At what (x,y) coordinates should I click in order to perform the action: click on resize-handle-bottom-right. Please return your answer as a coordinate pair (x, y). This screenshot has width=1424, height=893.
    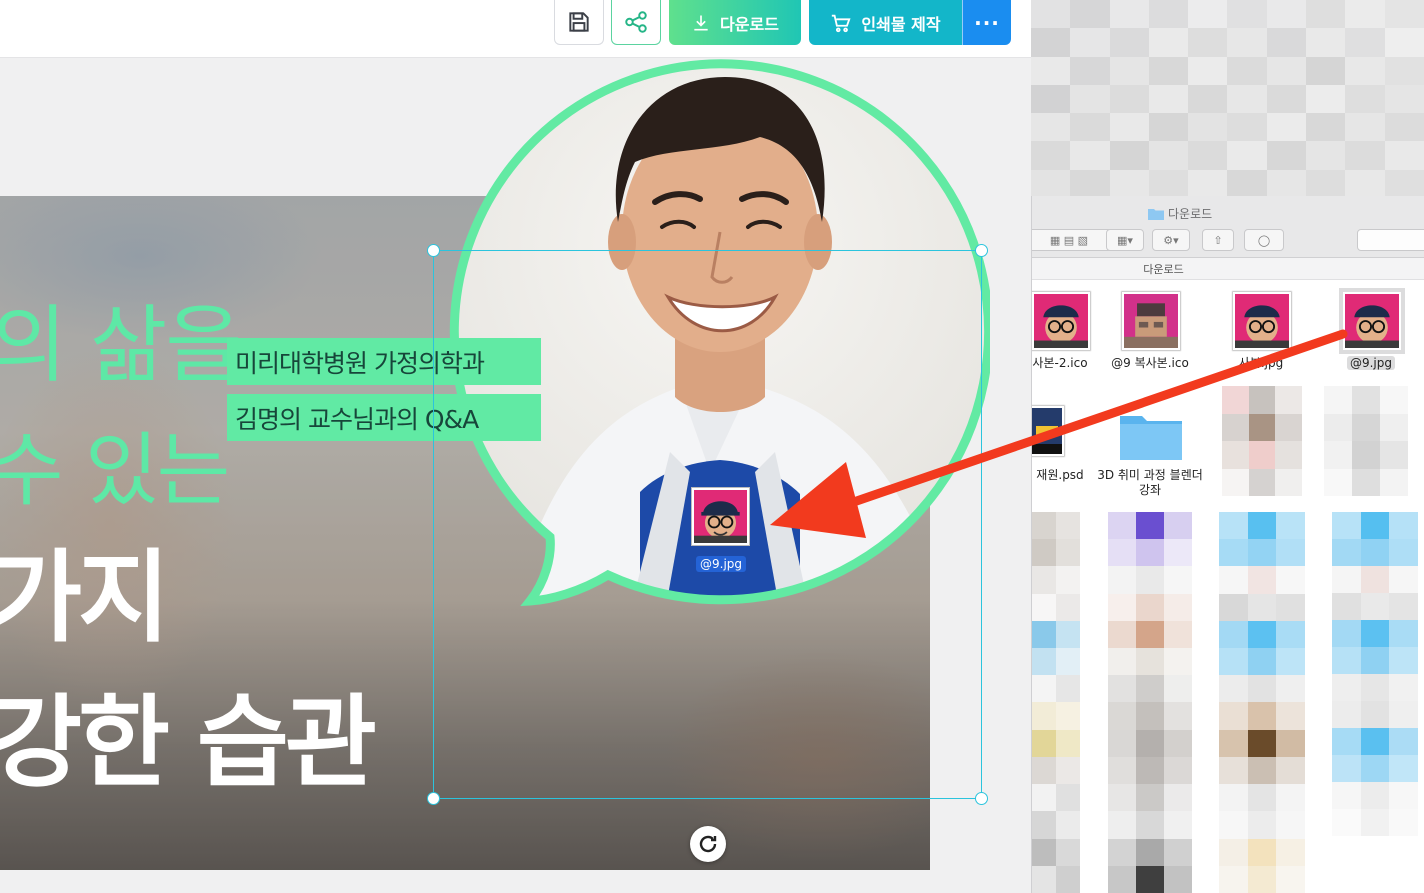
    Looking at the image, I should click on (981, 798).